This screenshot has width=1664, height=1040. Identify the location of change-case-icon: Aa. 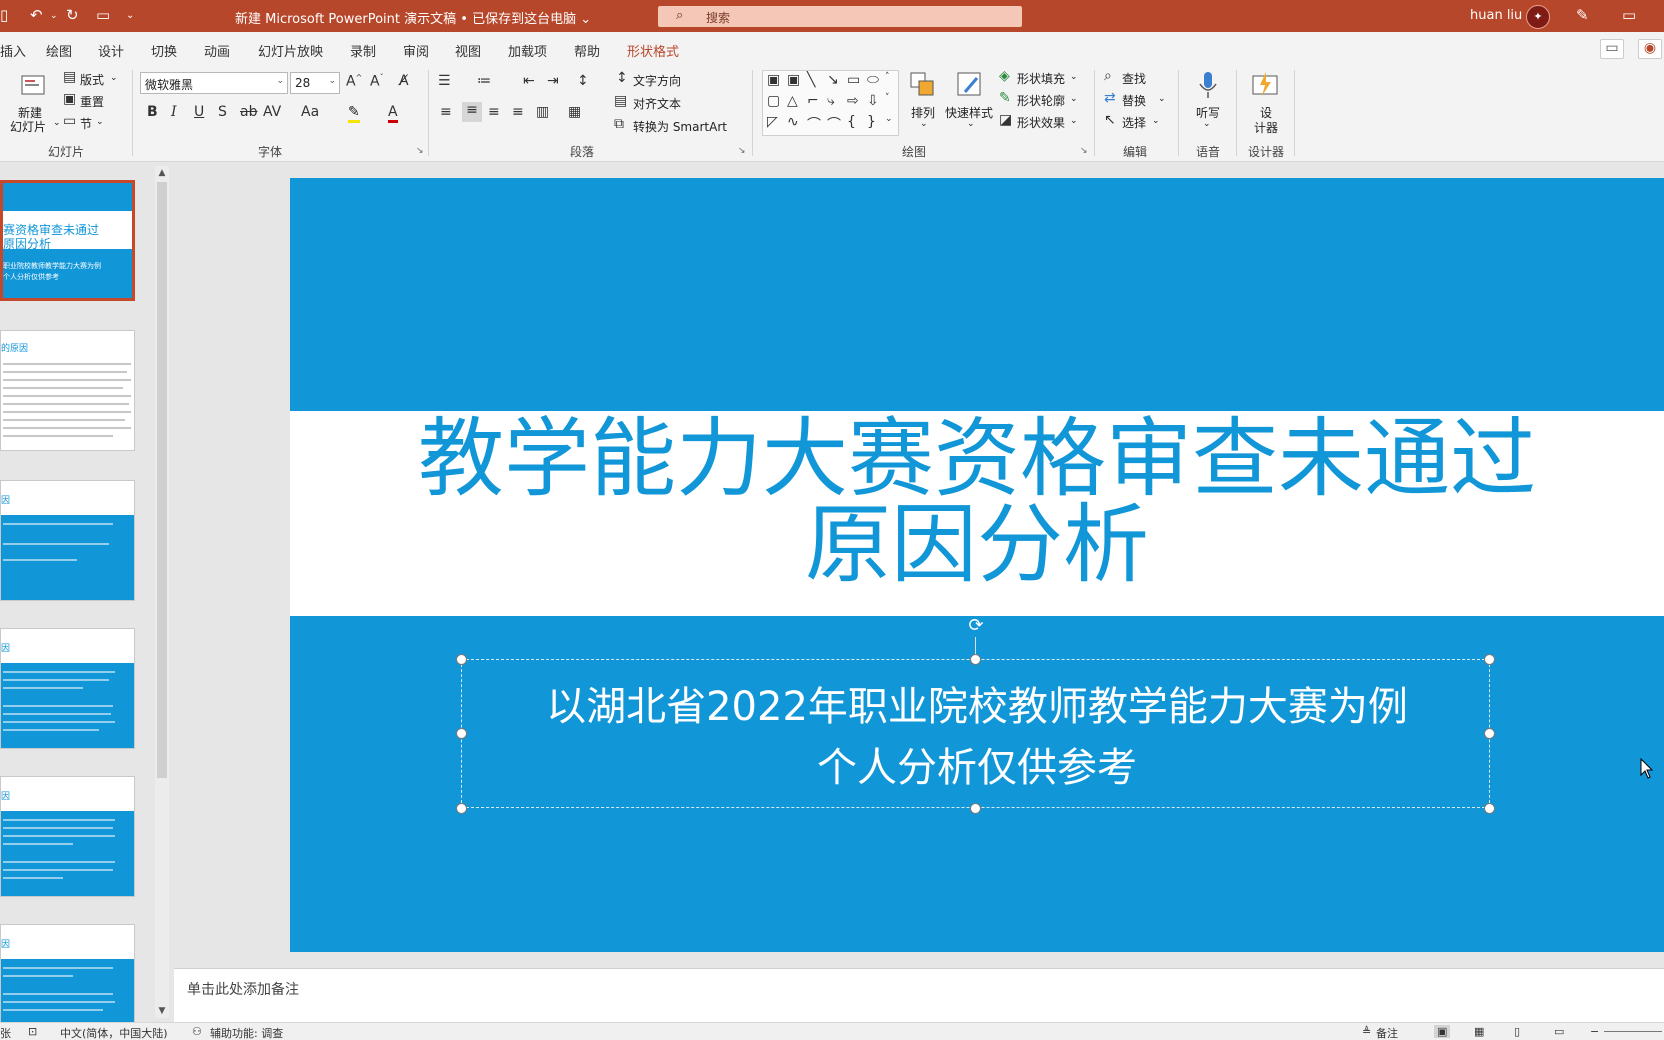
(310, 112).